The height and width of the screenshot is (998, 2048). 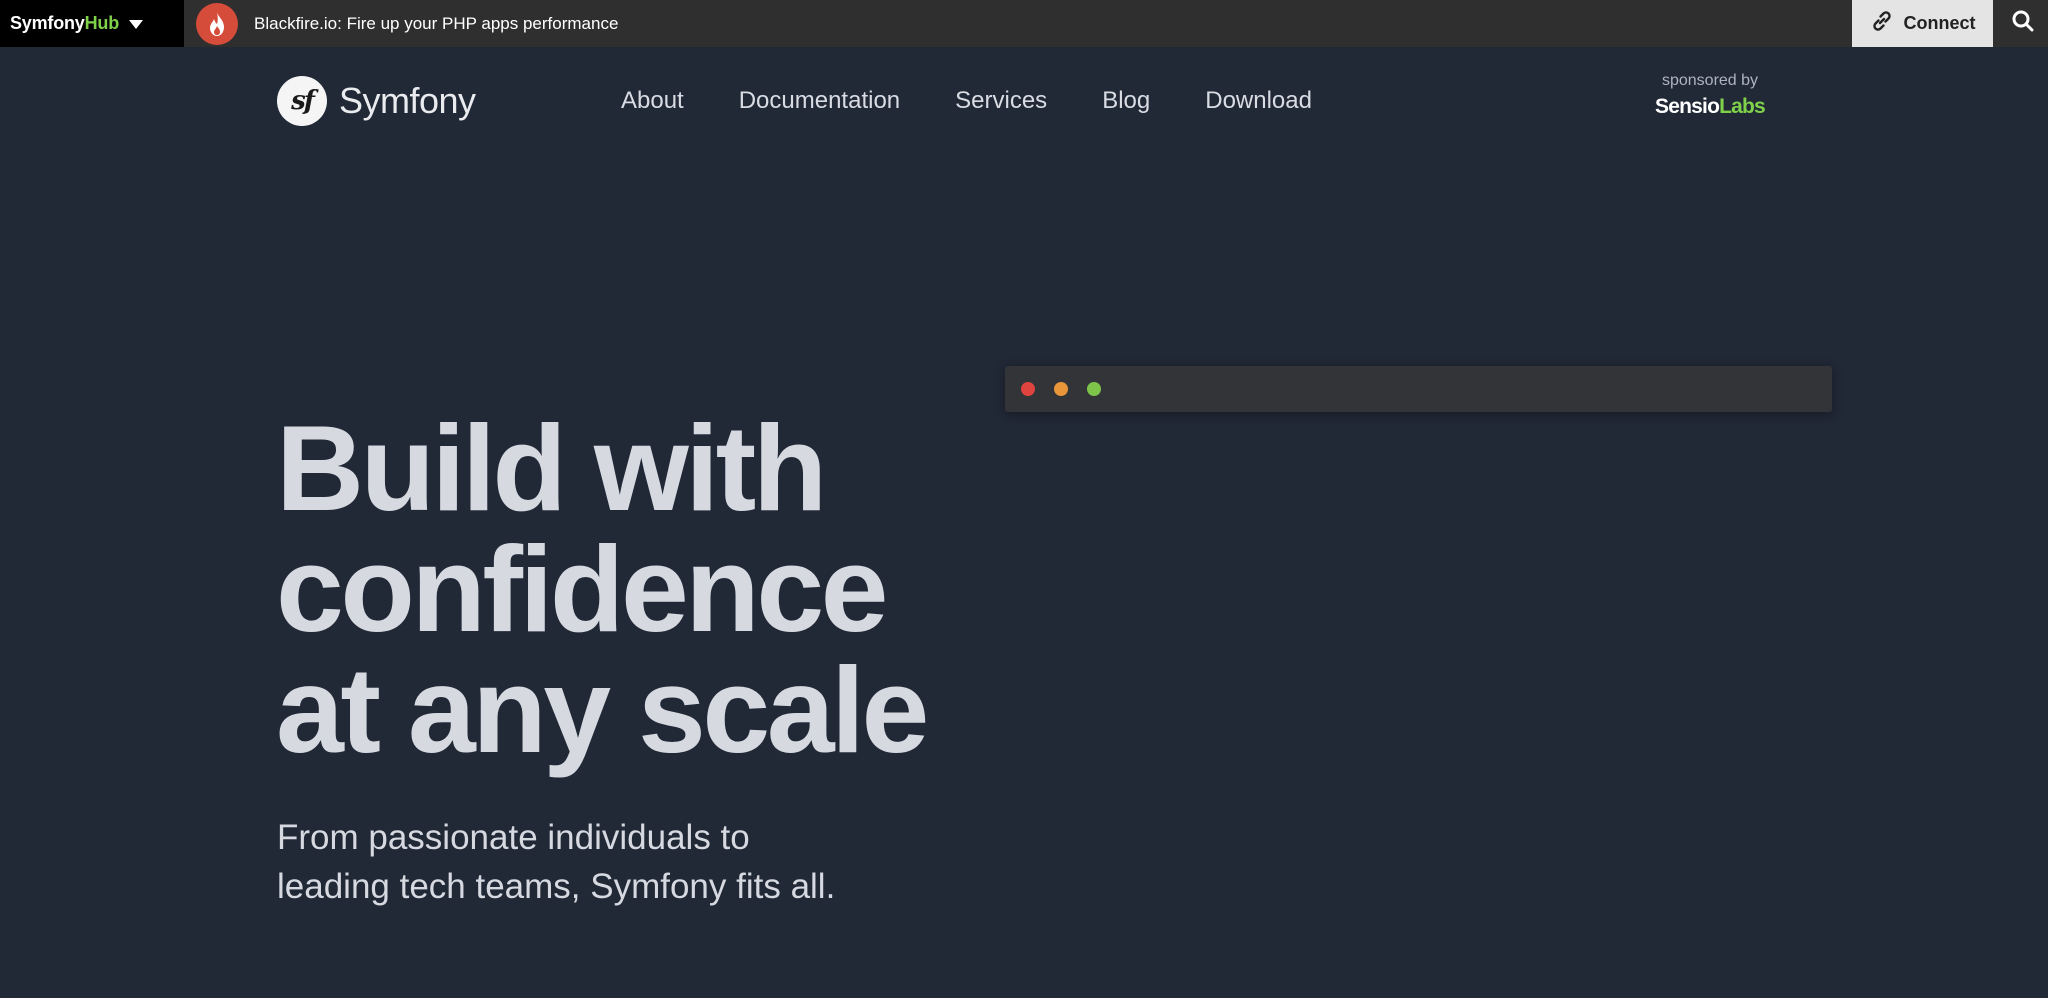 What do you see at coordinates (1061, 389) in the screenshot?
I see `minimize-dot-icon` at bounding box center [1061, 389].